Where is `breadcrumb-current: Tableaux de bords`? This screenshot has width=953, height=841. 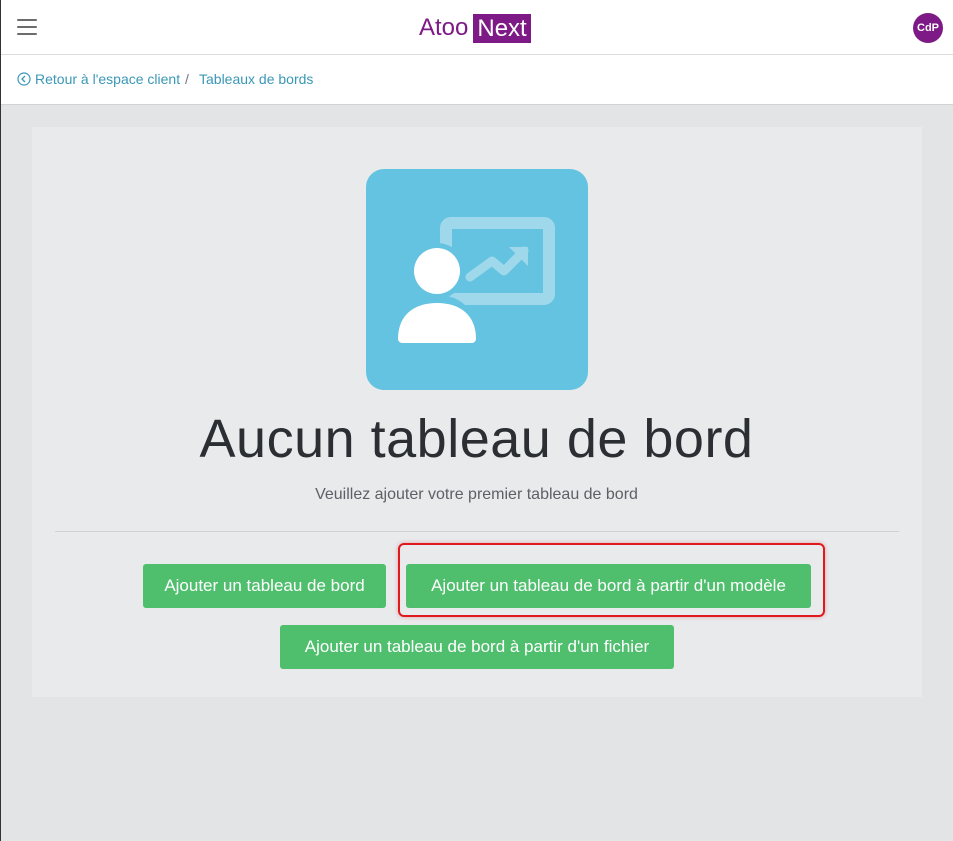
breadcrumb-current: Tableaux de bords is located at coordinates (256, 79).